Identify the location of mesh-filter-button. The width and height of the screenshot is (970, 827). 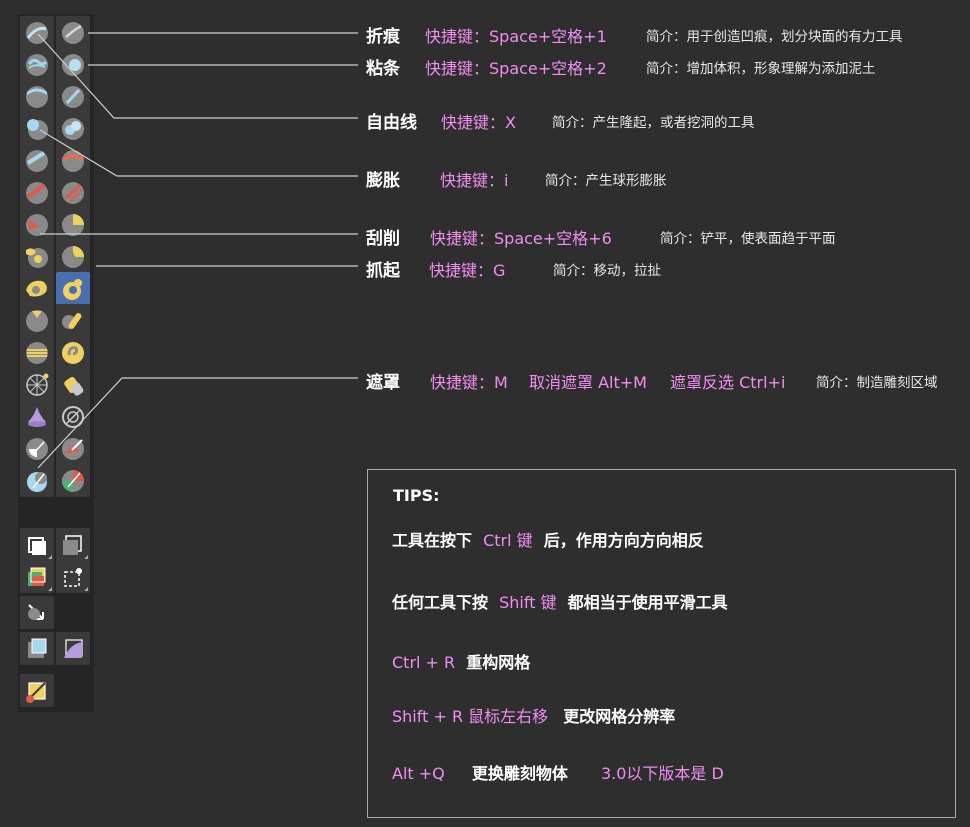
(73, 576).